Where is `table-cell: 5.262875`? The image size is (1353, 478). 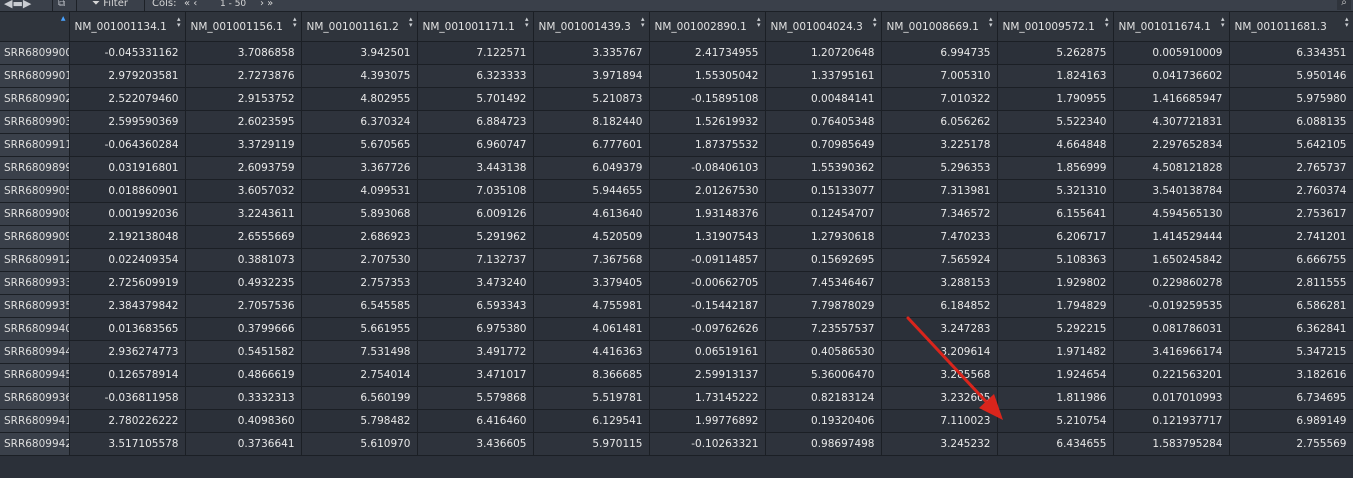 table-cell: 5.262875 is located at coordinates (1055, 53).